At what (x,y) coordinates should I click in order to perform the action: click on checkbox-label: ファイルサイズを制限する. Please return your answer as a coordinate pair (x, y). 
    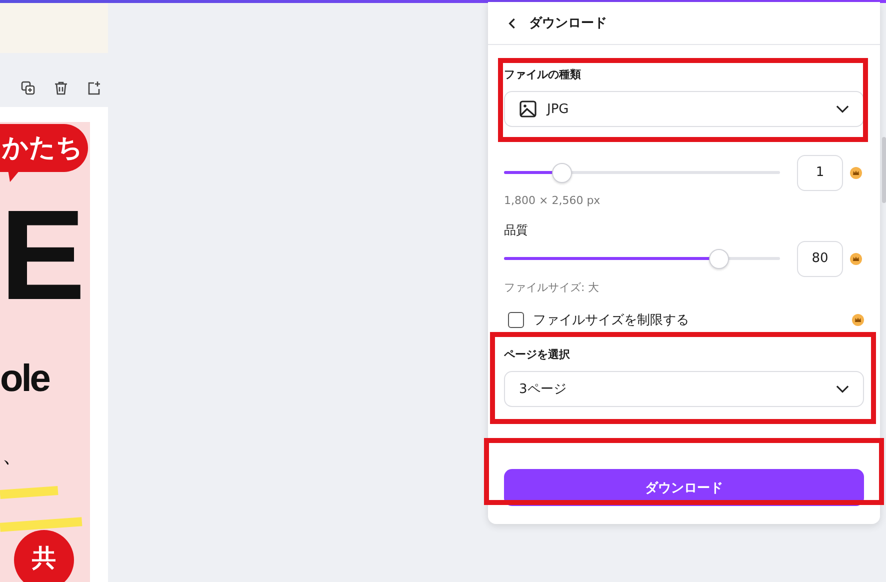
    Looking at the image, I should click on (611, 320).